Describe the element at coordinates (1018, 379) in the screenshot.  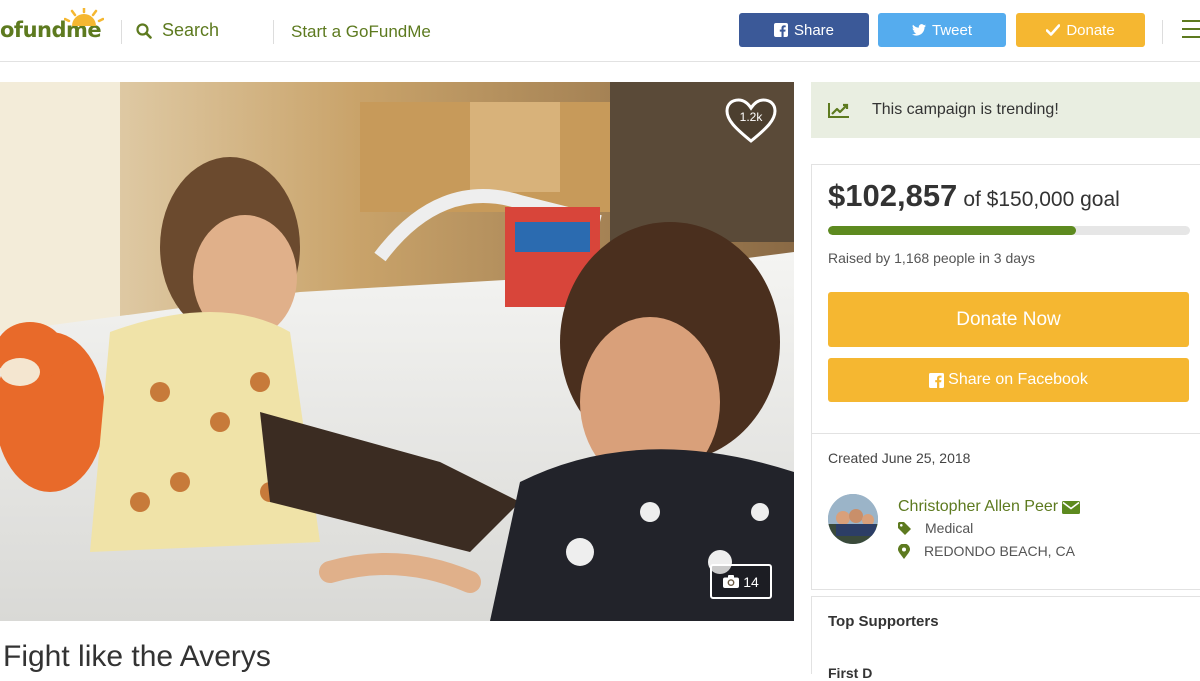
I see `share-on-facebook-label: Share on Facebook` at that location.